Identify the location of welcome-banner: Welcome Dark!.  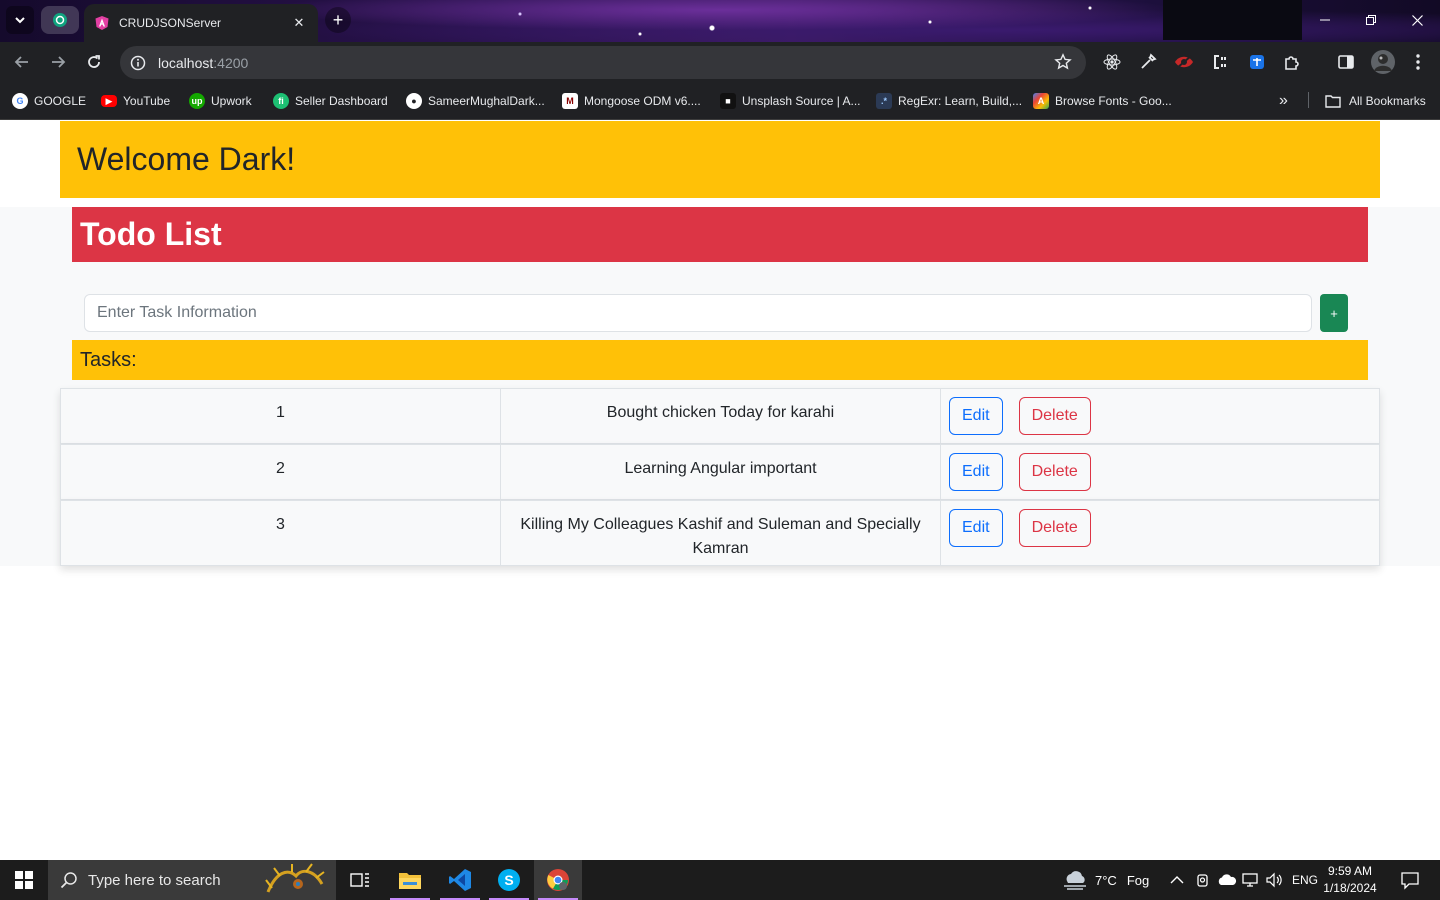
(720, 159).